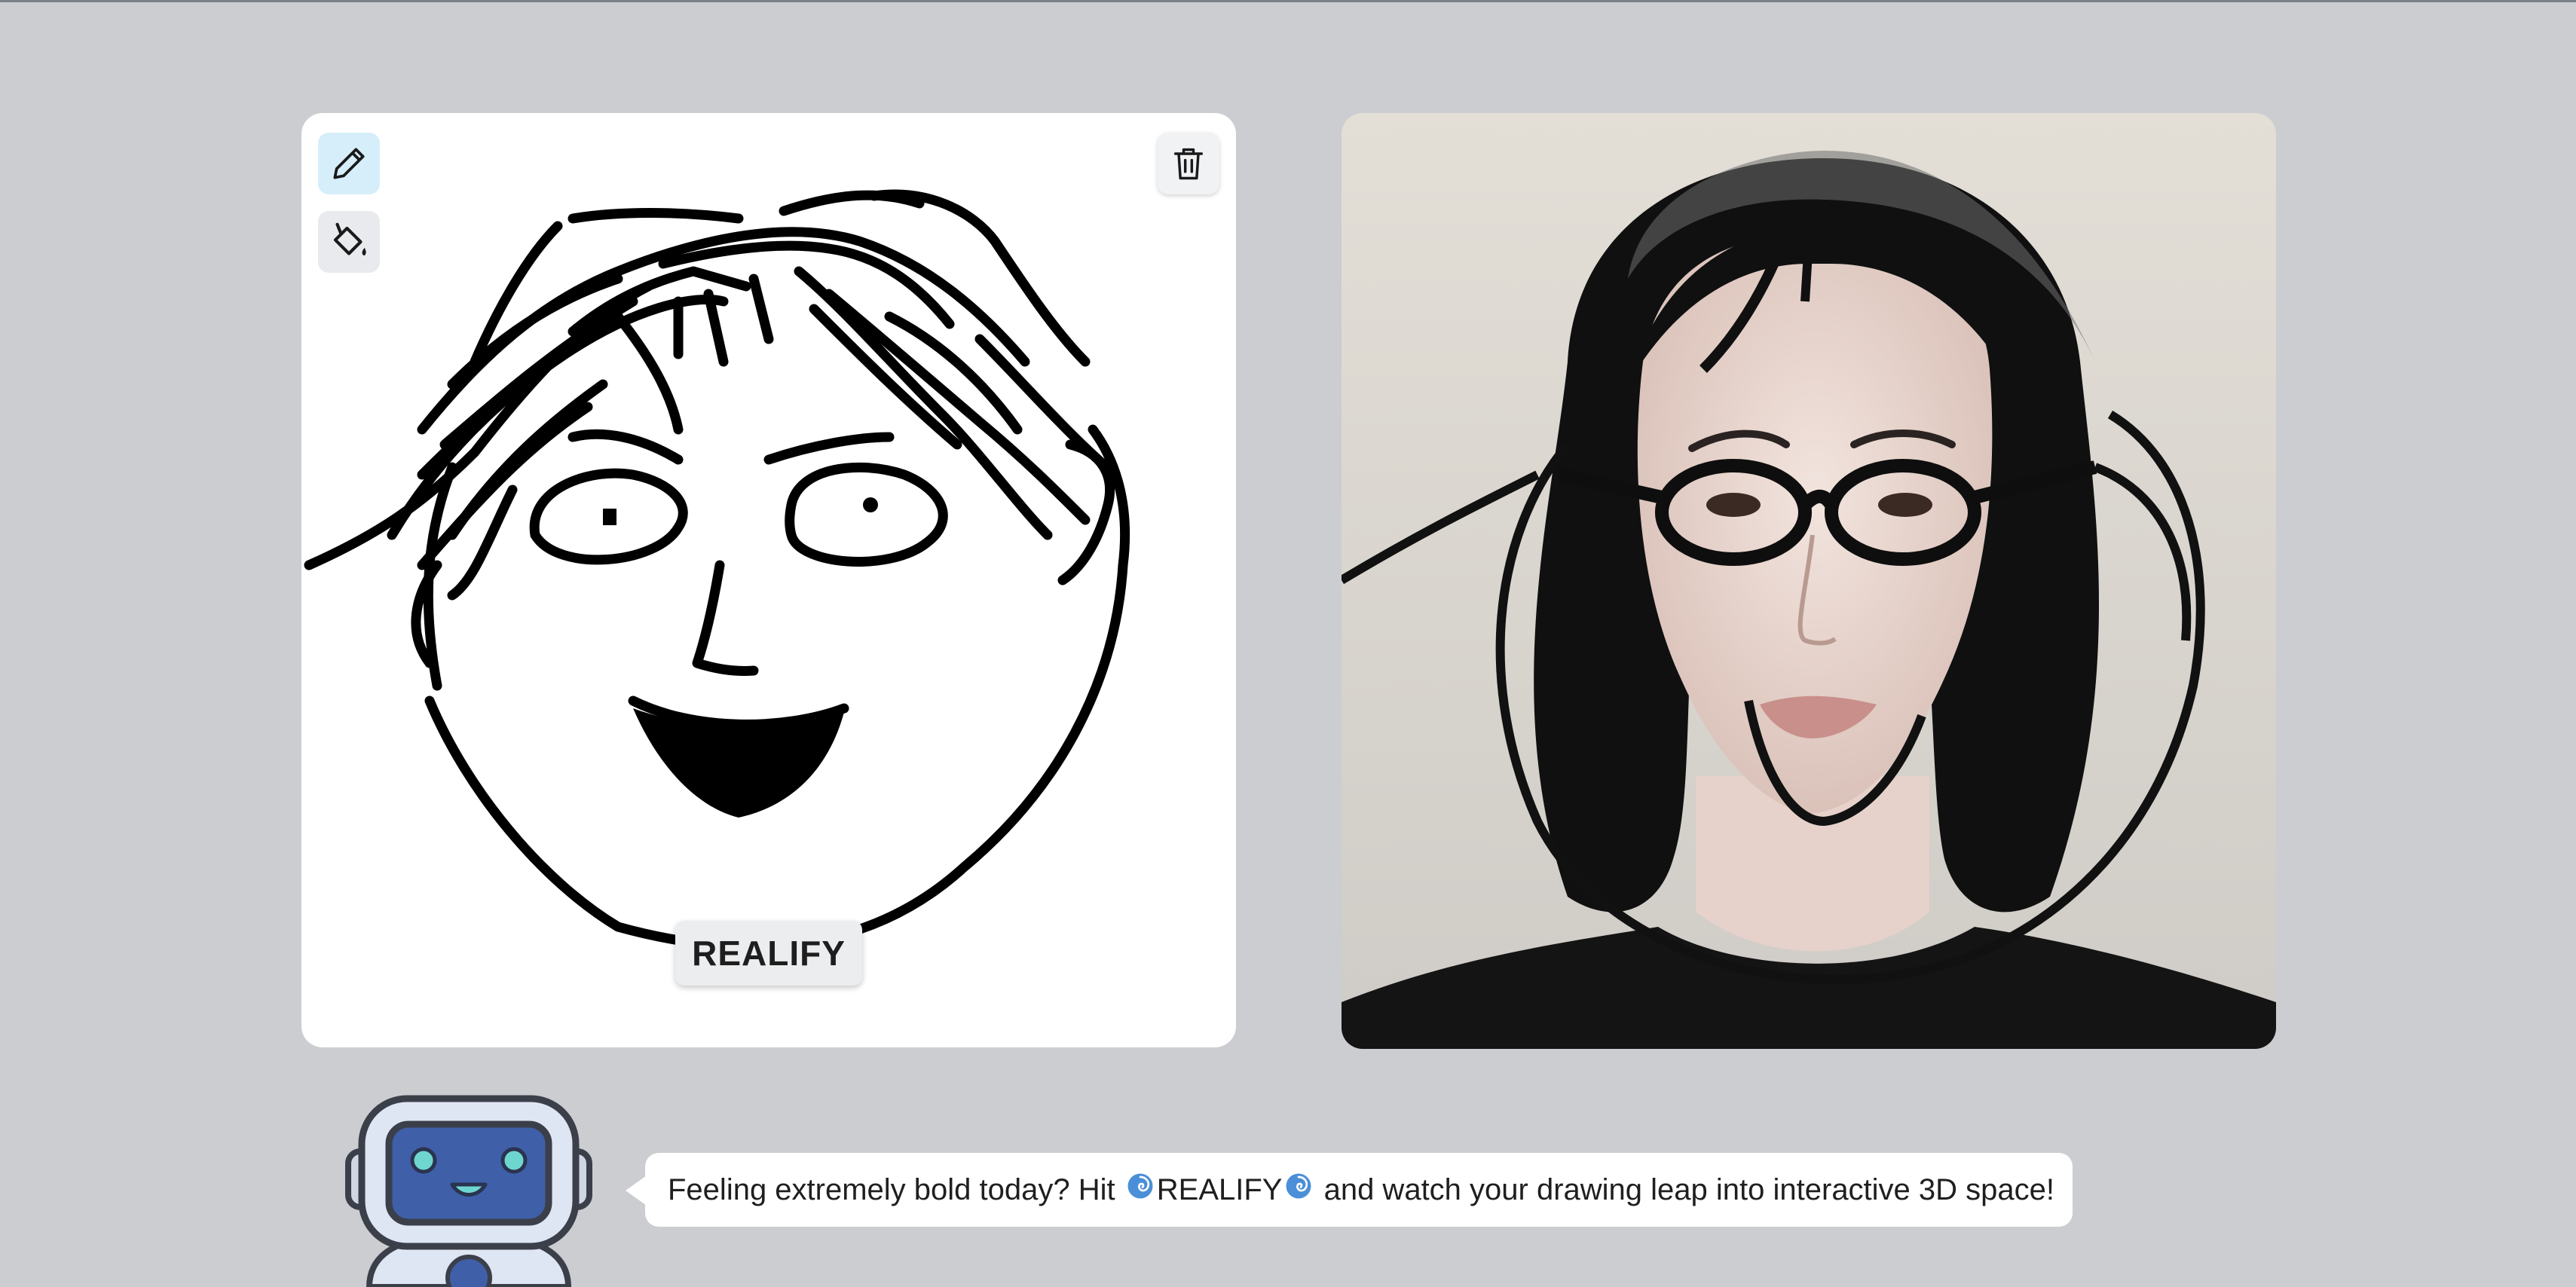  I want to click on clear-canvas-button, so click(1188, 163).